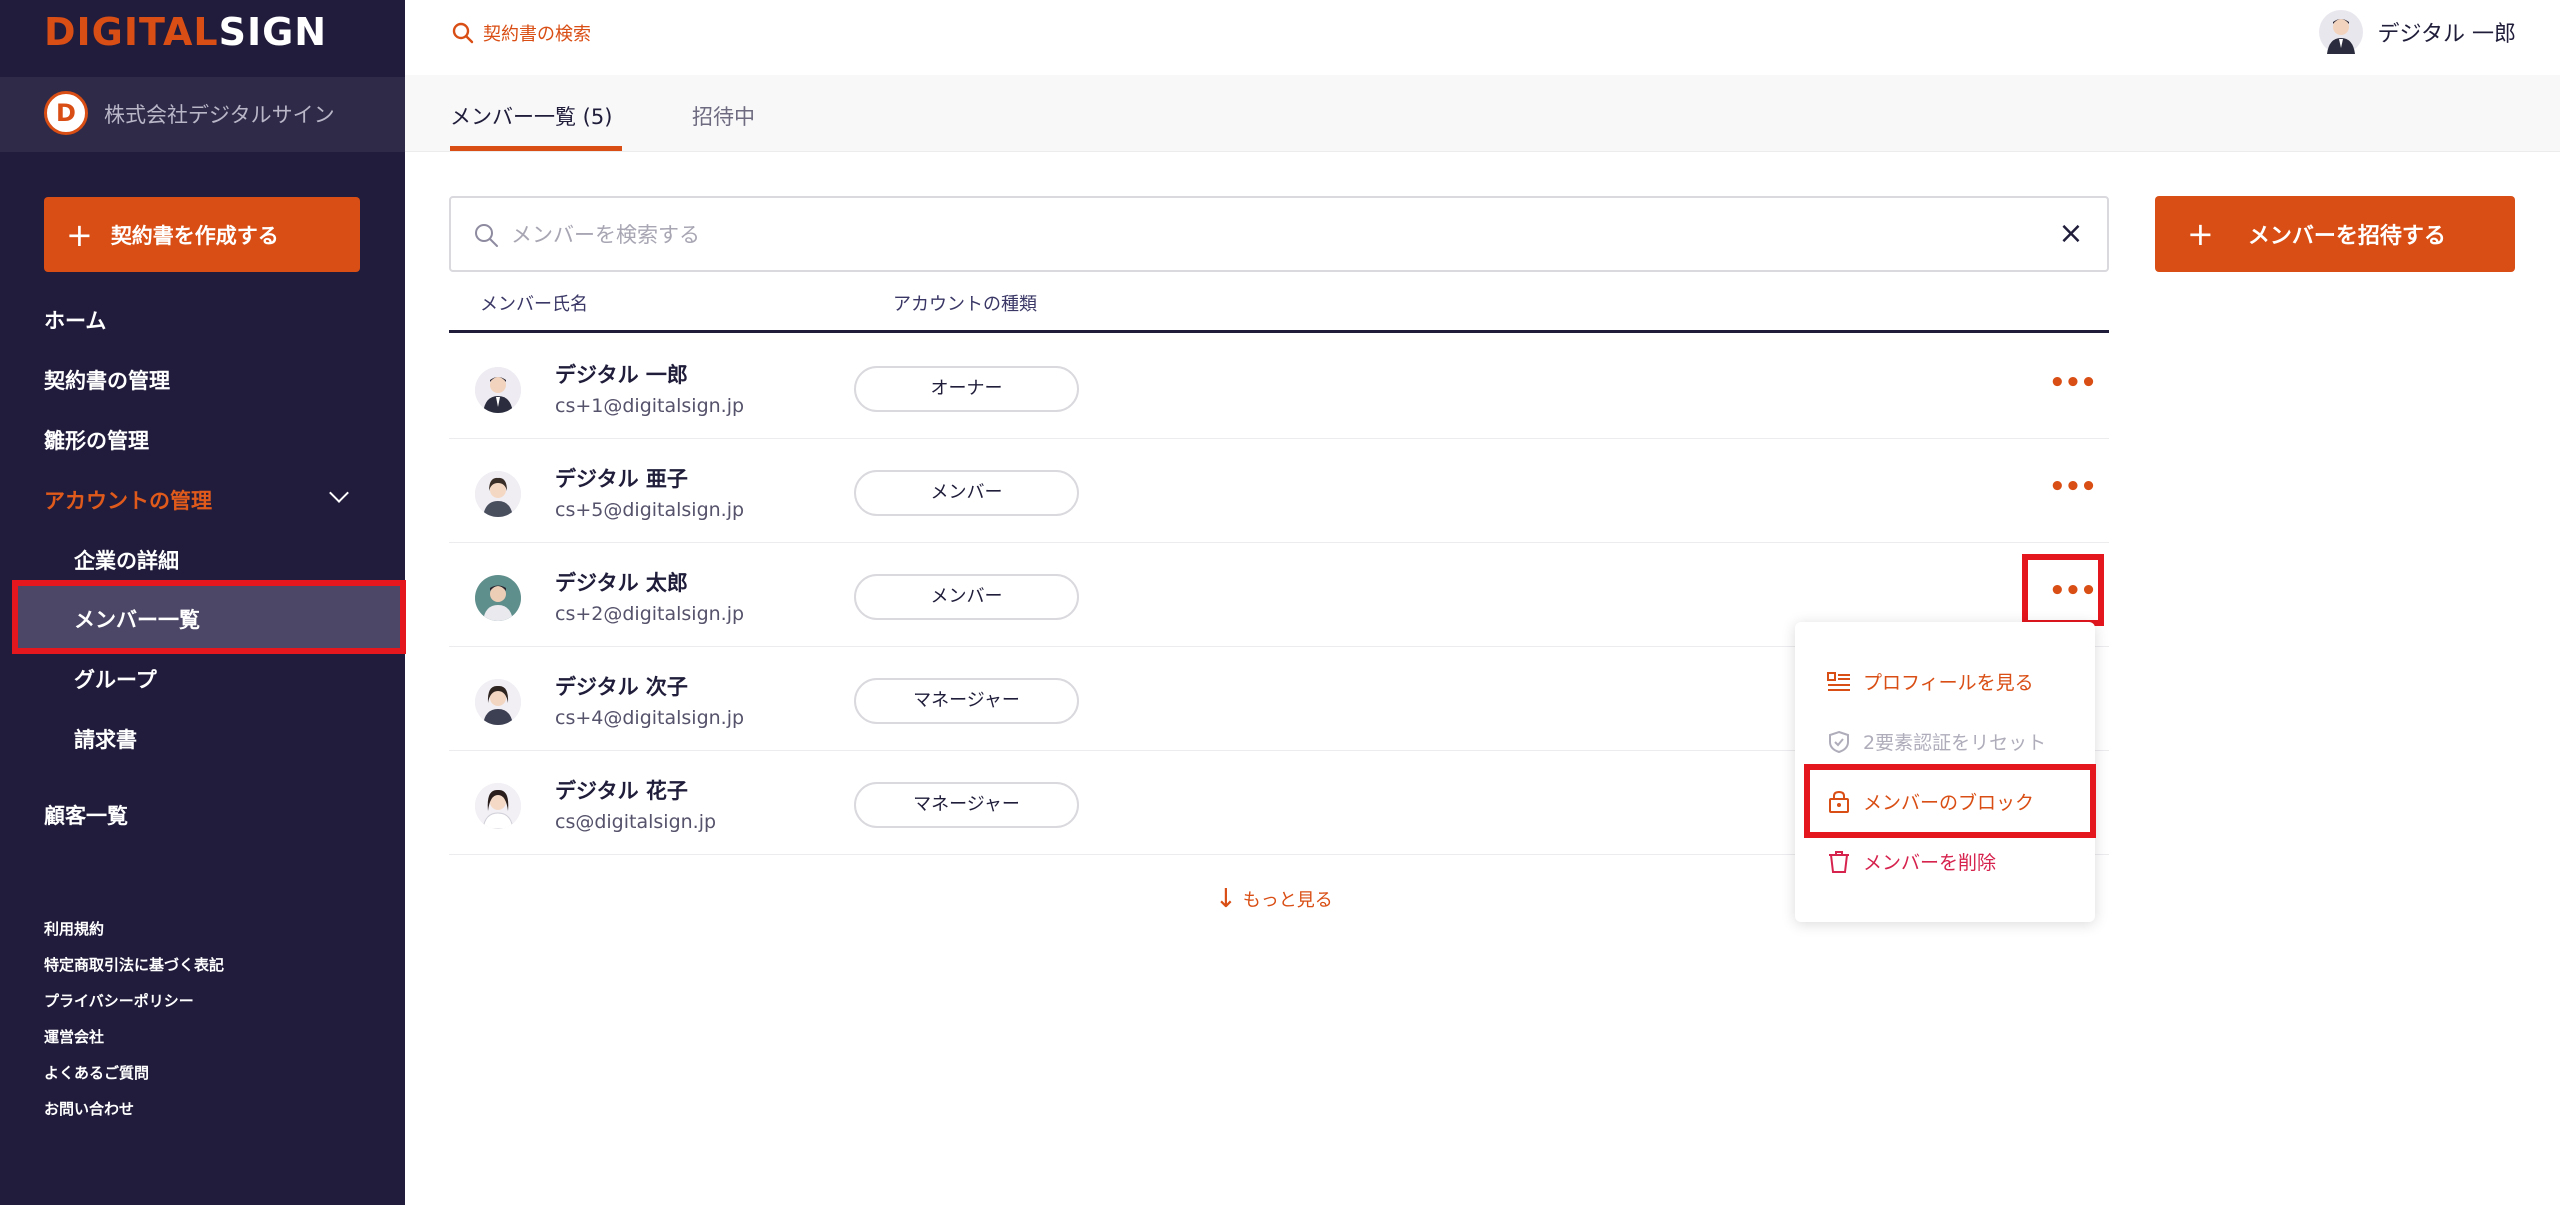 This screenshot has width=2560, height=1205. I want to click on nav-account-management: アカウントの管理, so click(128, 500).